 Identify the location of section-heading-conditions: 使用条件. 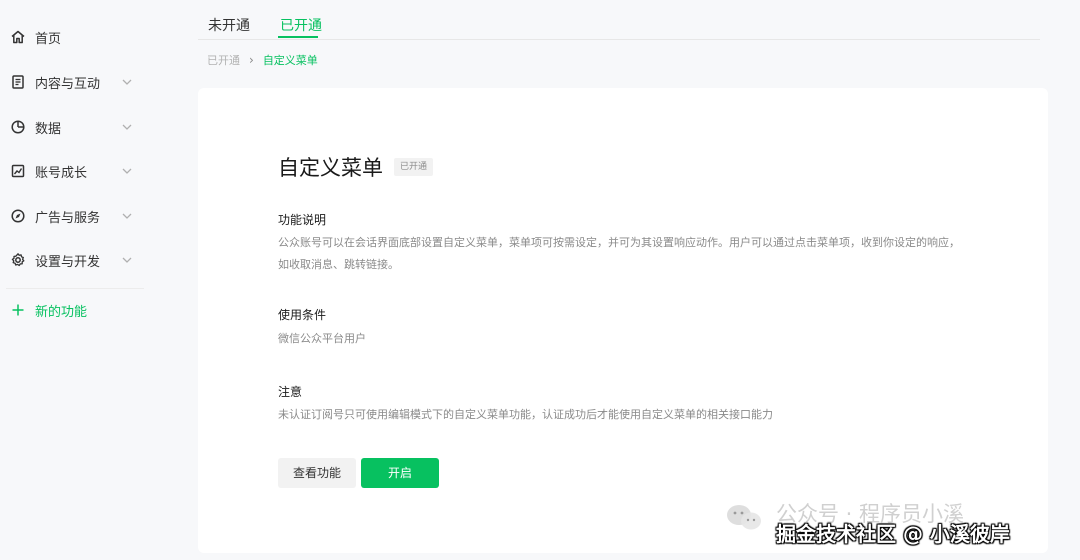
(302, 315).